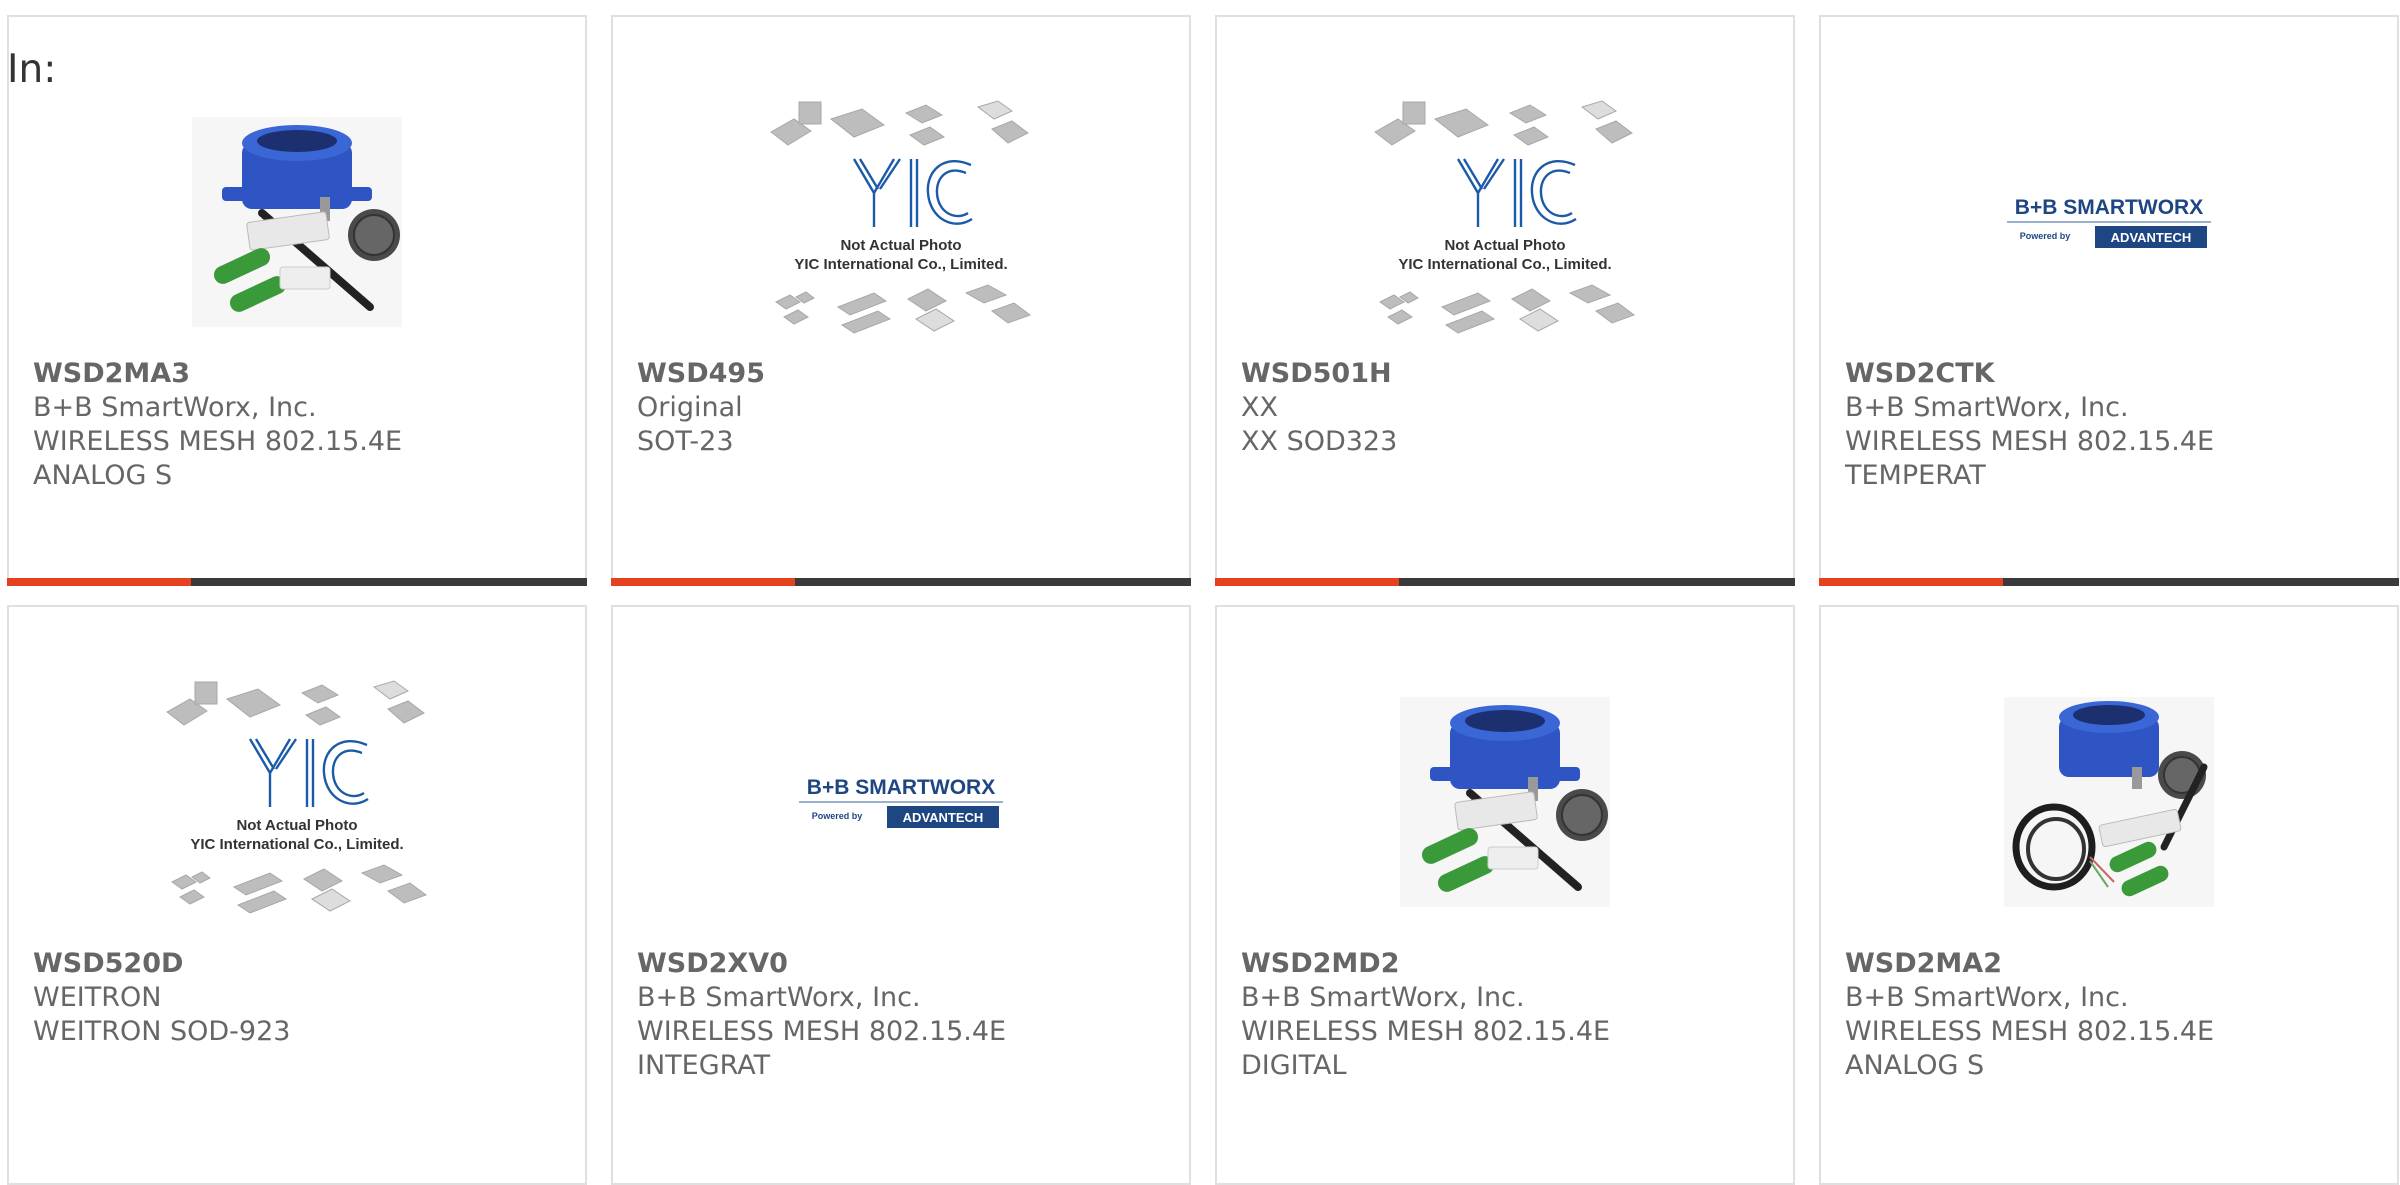 The image size is (2400, 1185). I want to click on product-info: WSD501H XX XX SOD323, so click(1509, 408).